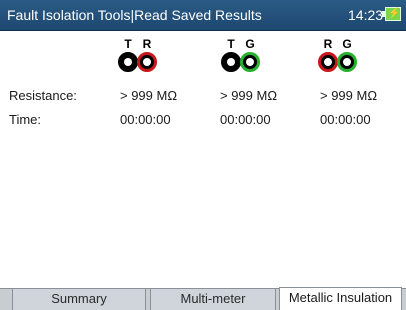  Describe the element at coordinates (391, 14) in the screenshot. I see `battery-charging-icon: ⚡` at that location.